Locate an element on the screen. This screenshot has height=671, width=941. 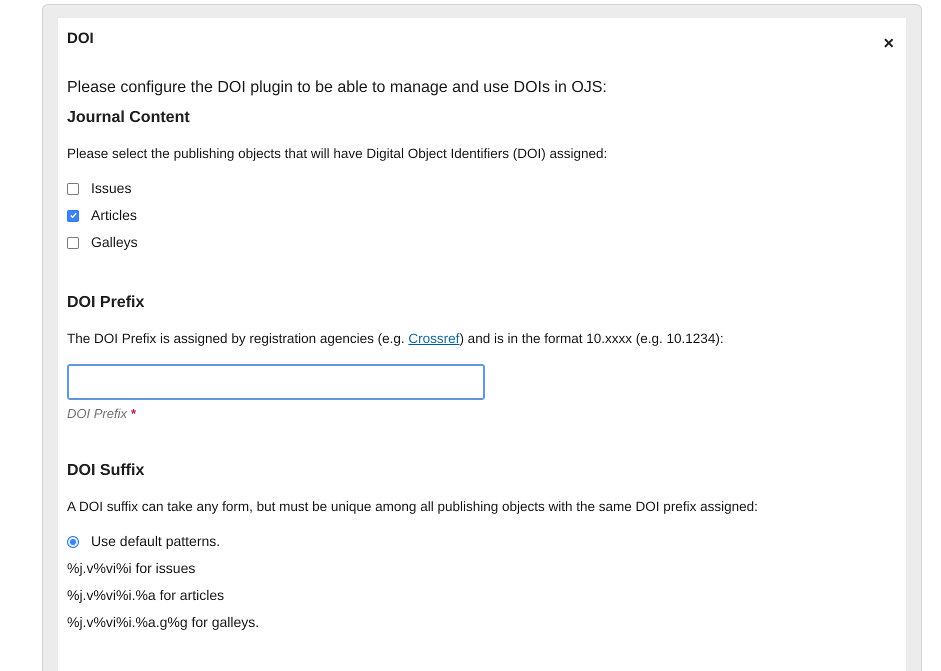
checkbox-label: Galleys is located at coordinates (114, 242).